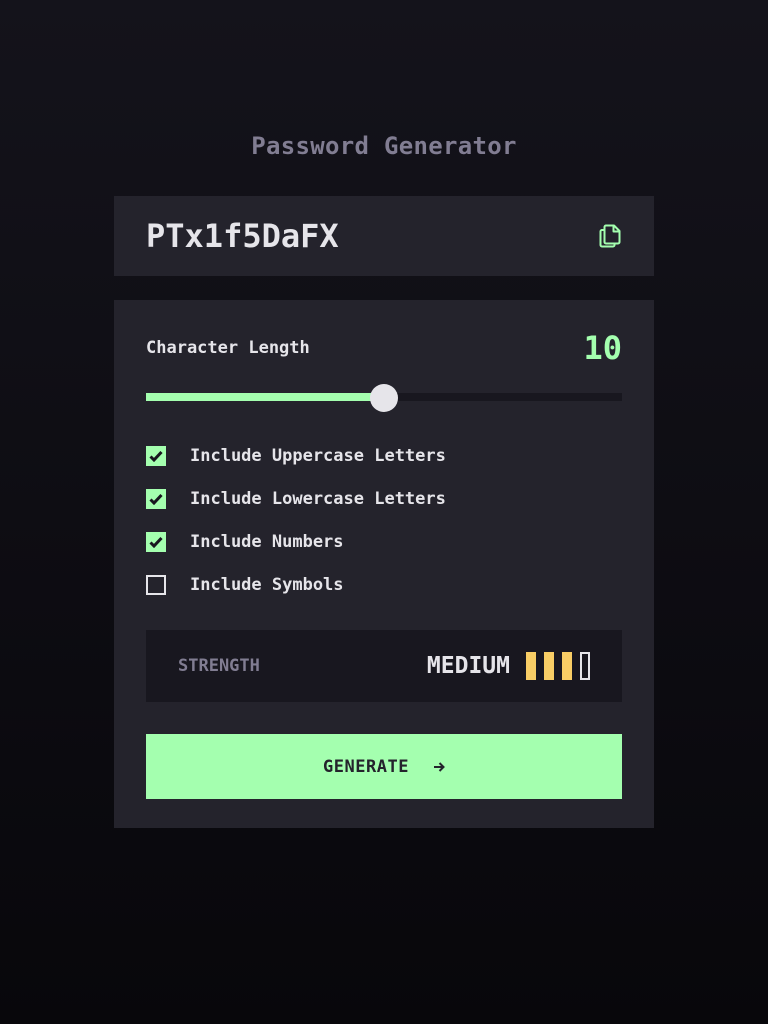 The height and width of the screenshot is (1024, 768). Describe the element at coordinates (384, 541) in the screenshot. I see `option-numbers: Include Numbers` at that location.